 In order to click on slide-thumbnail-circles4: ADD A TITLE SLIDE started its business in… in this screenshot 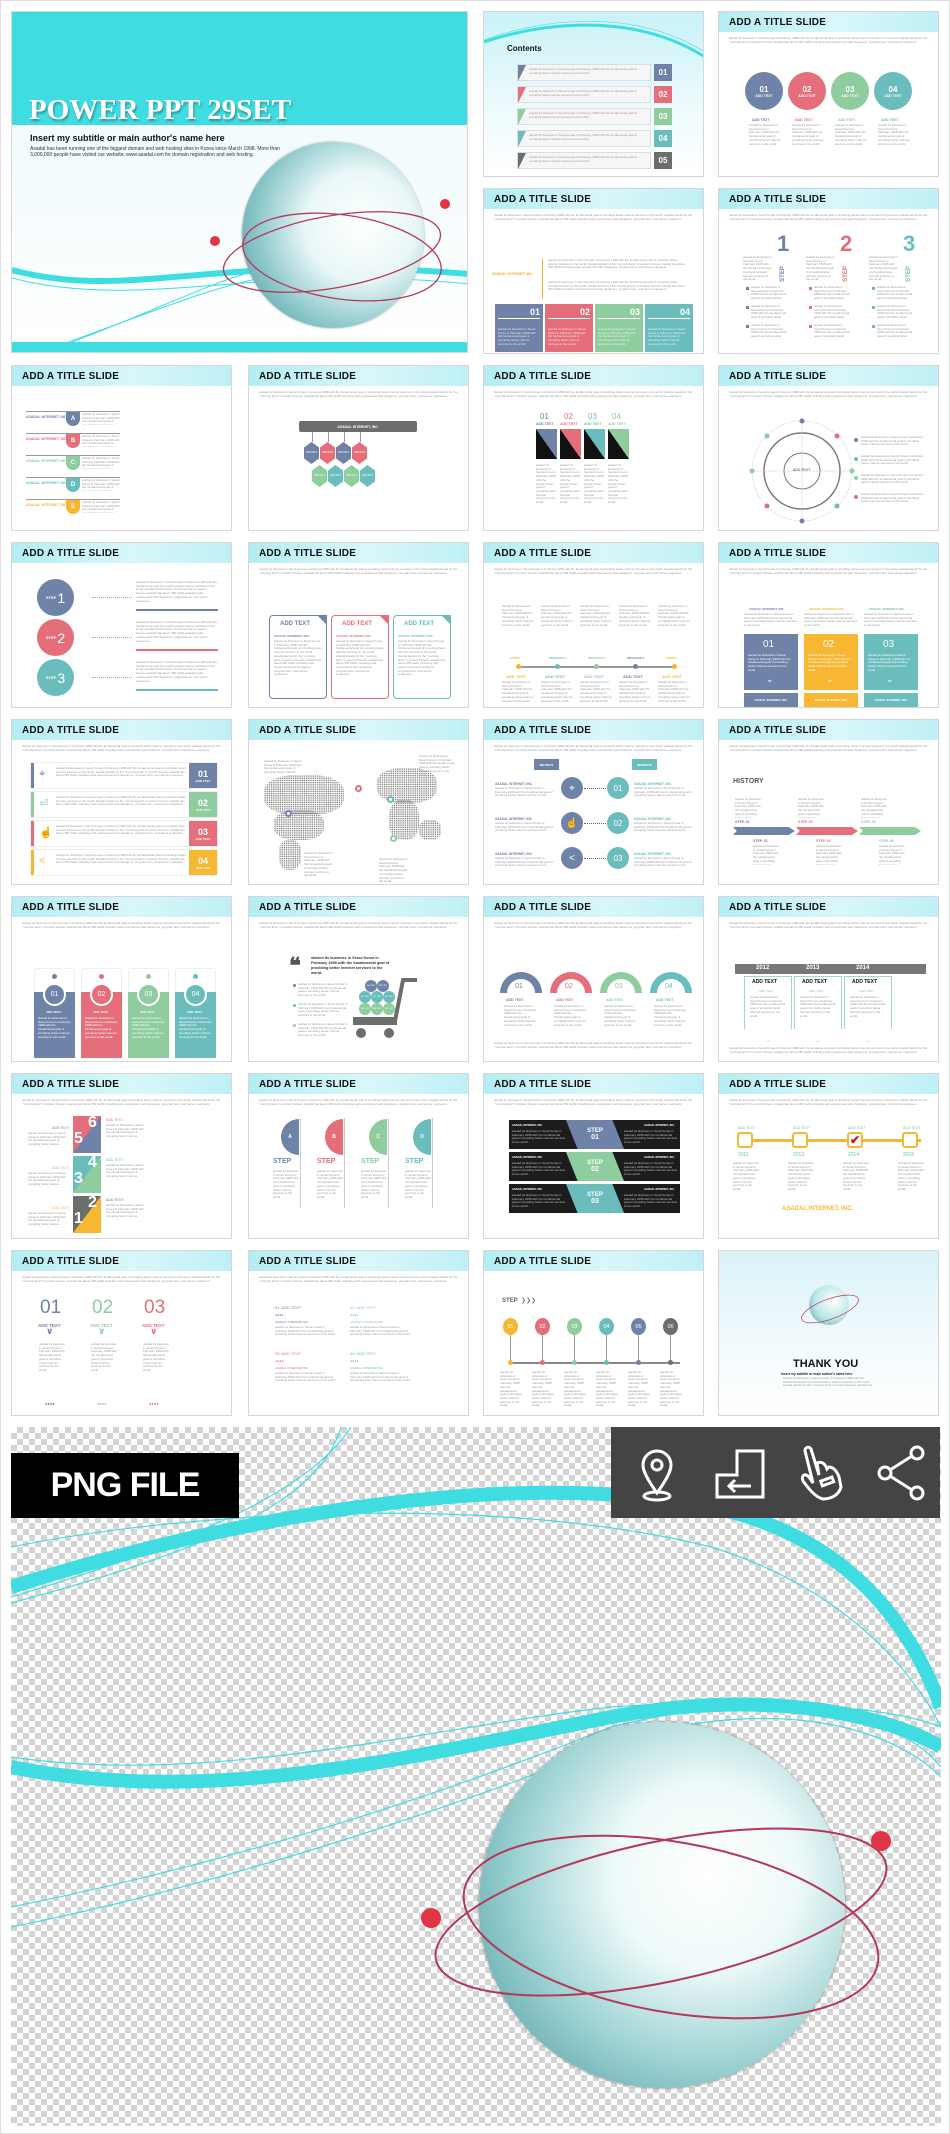, I will do `click(828, 94)`.